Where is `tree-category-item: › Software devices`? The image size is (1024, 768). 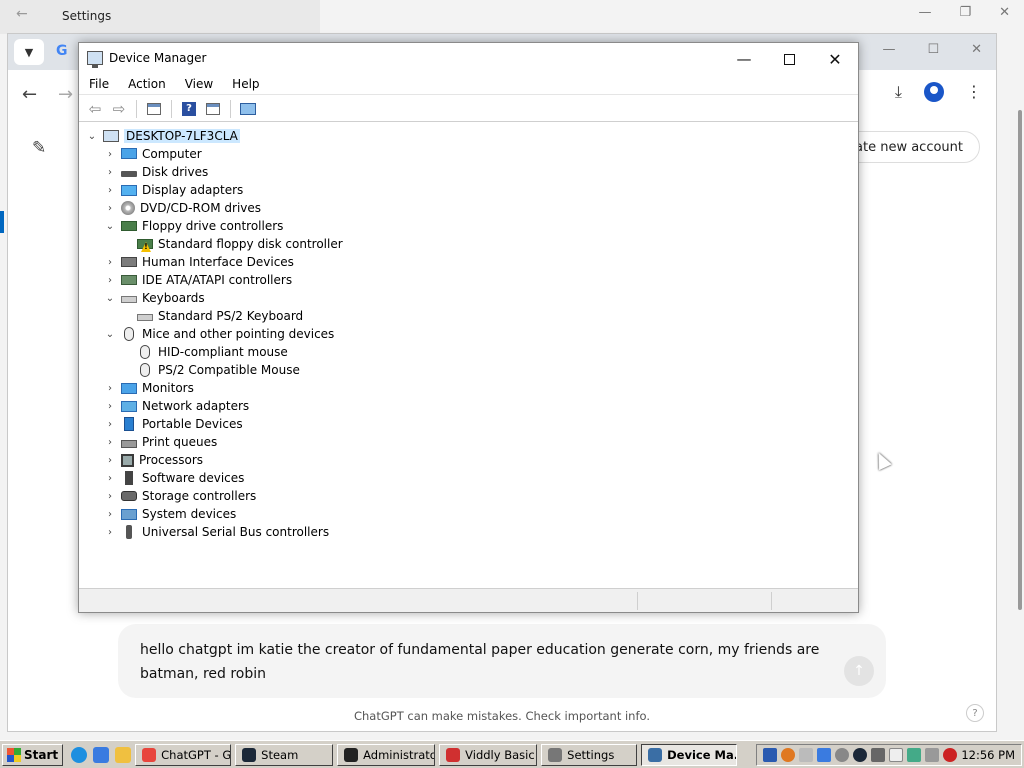 tree-category-item: › Software devices is located at coordinates (173, 478).